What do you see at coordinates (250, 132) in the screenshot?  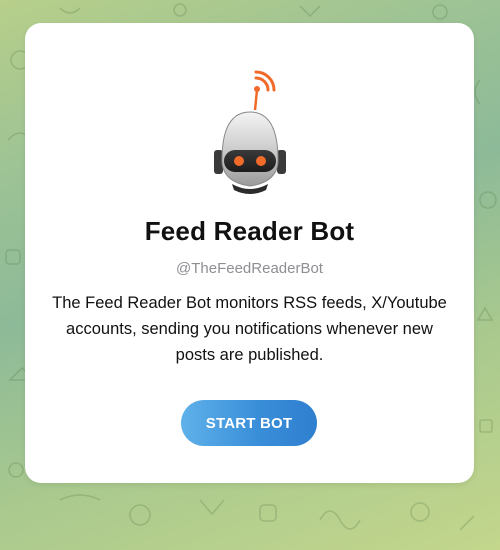 I see `robot-rss-icon` at bounding box center [250, 132].